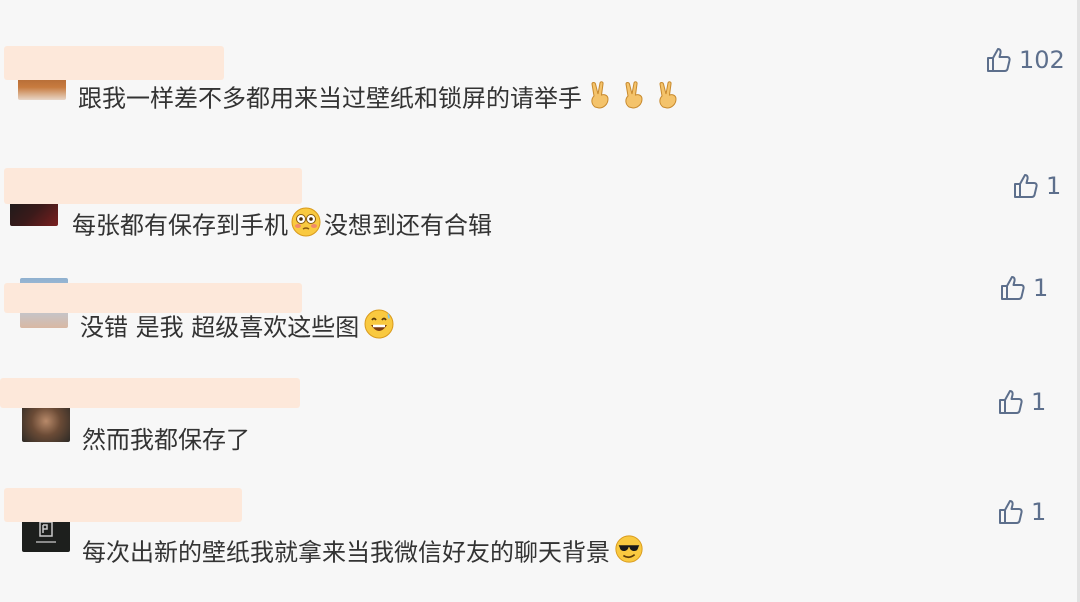 The width and height of the screenshot is (1080, 602). What do you see at coordinates (629, 553) in the screenshot?
I see `sunglasses-face-icon` at bounding box center [629, 553].